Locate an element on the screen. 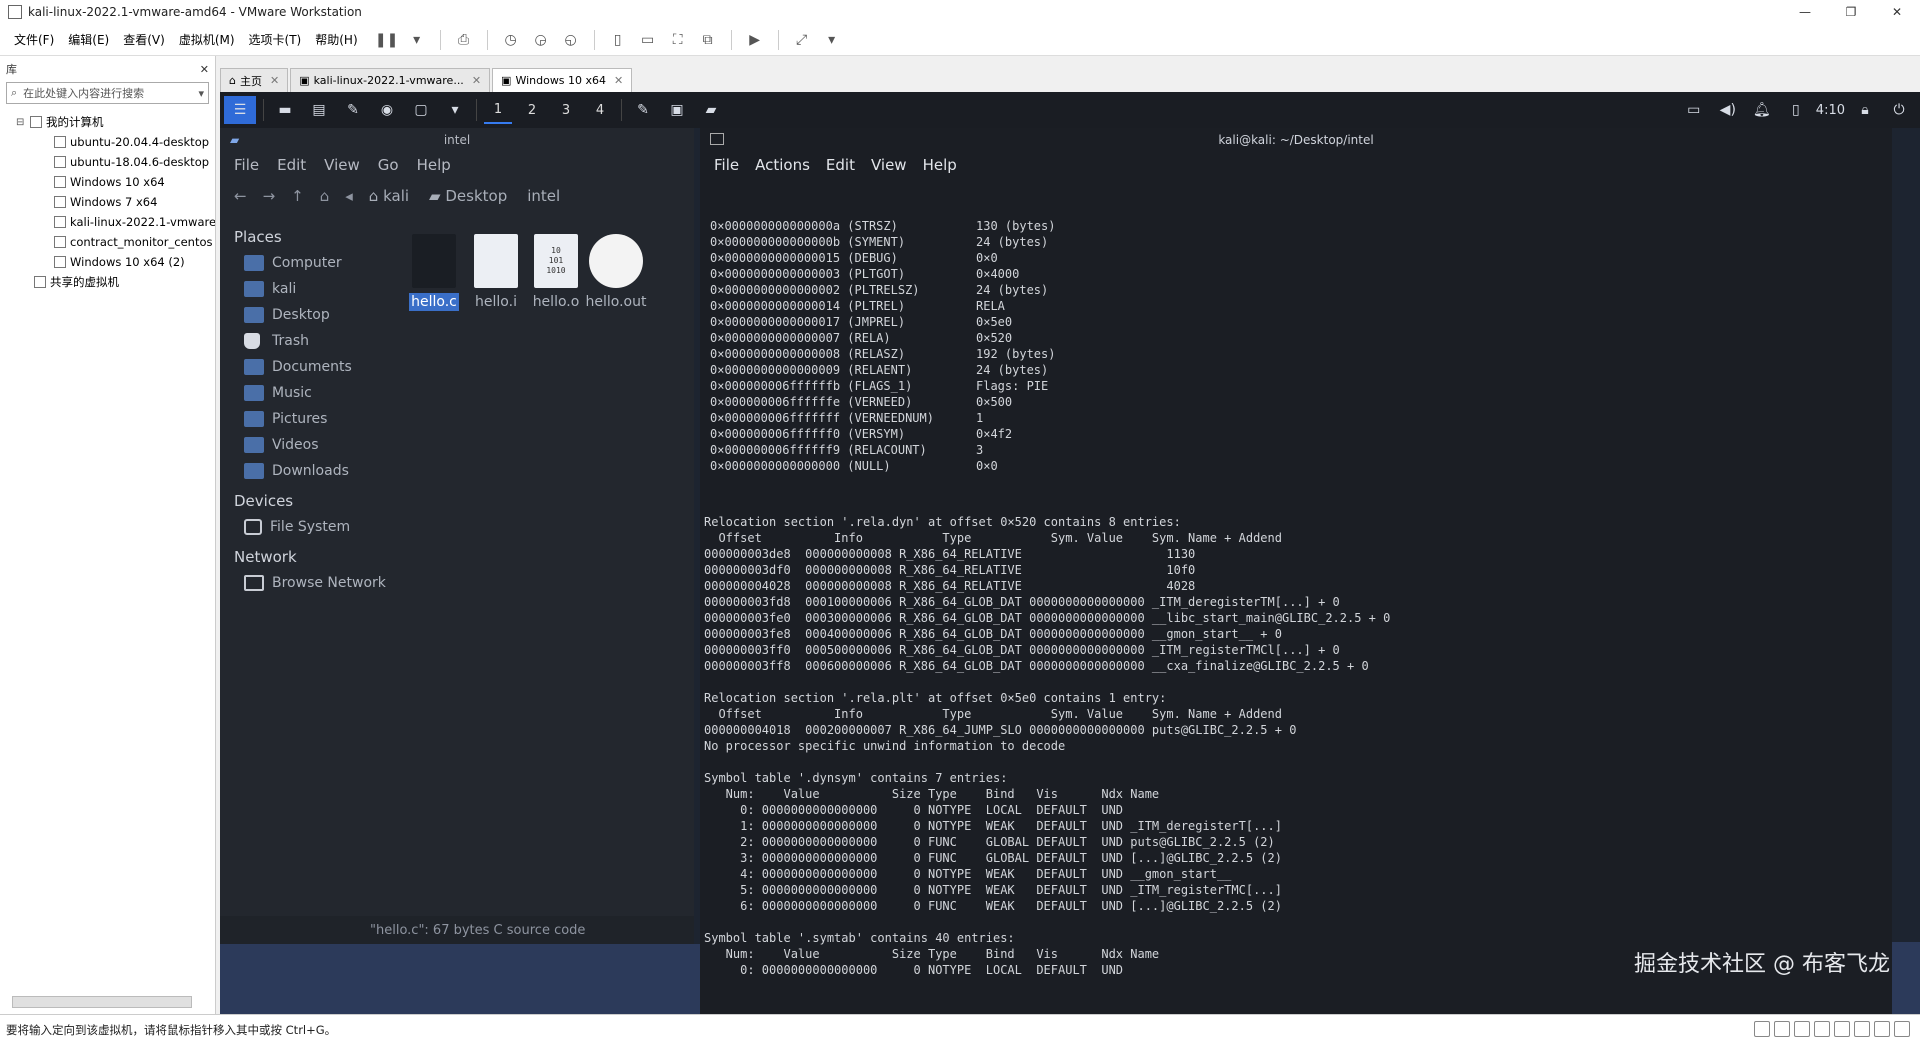  library-horizontal-scrollbar is located at coordinates (102, 1002).